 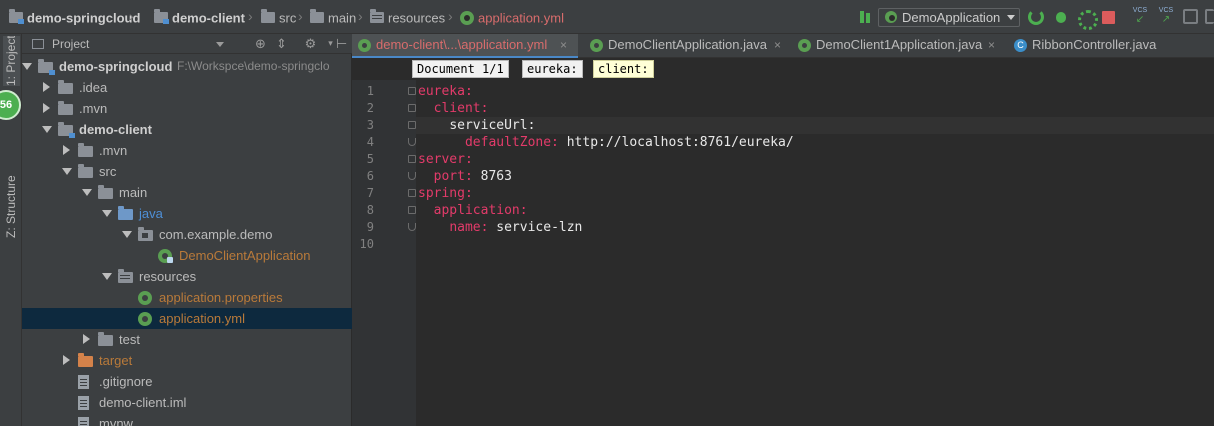 I want to click on breadcrumb-module: demo-client, so click(x=199, y=18).